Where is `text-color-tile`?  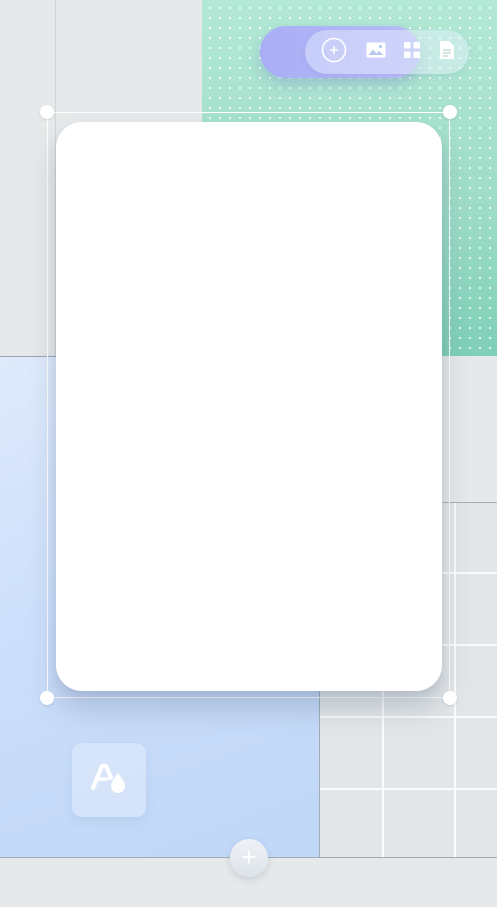
text-color-tile is located at coordinates (109, 780).